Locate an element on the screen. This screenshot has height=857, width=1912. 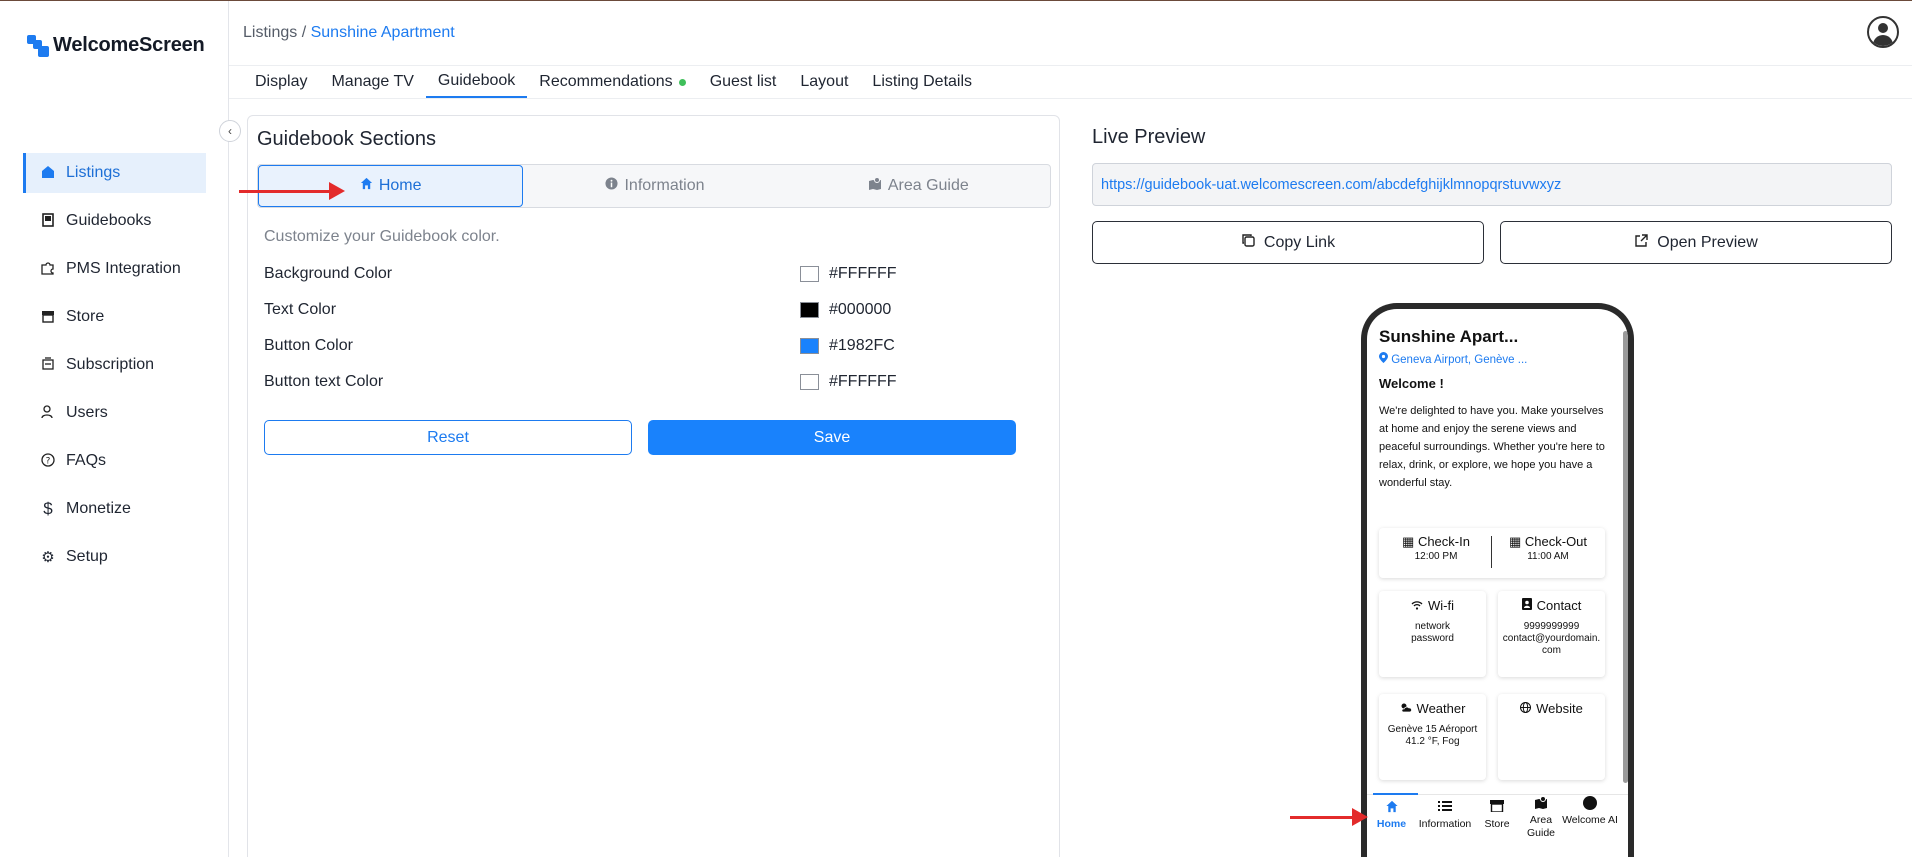
wifi-network: network is located at coordinates (1432, 626).